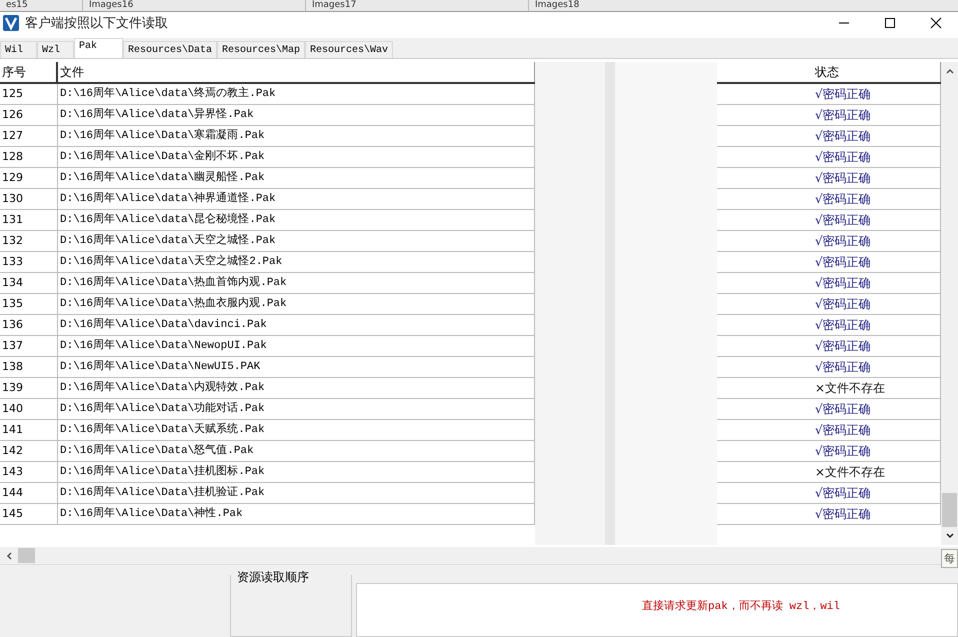  What do you see at coordinates (29, 178) in the screenshot?
I see `table-cell: 129` at bounding box center [29, 178].